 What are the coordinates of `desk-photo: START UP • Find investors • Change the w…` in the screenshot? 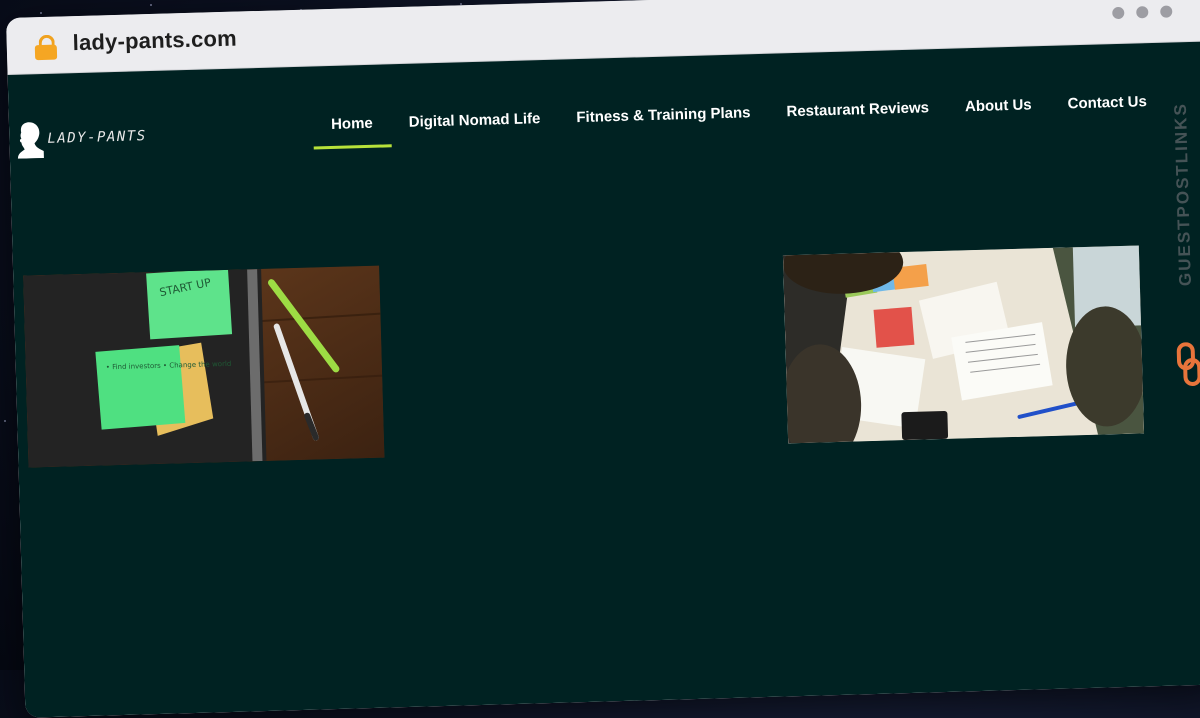 It's located at (204, 366).